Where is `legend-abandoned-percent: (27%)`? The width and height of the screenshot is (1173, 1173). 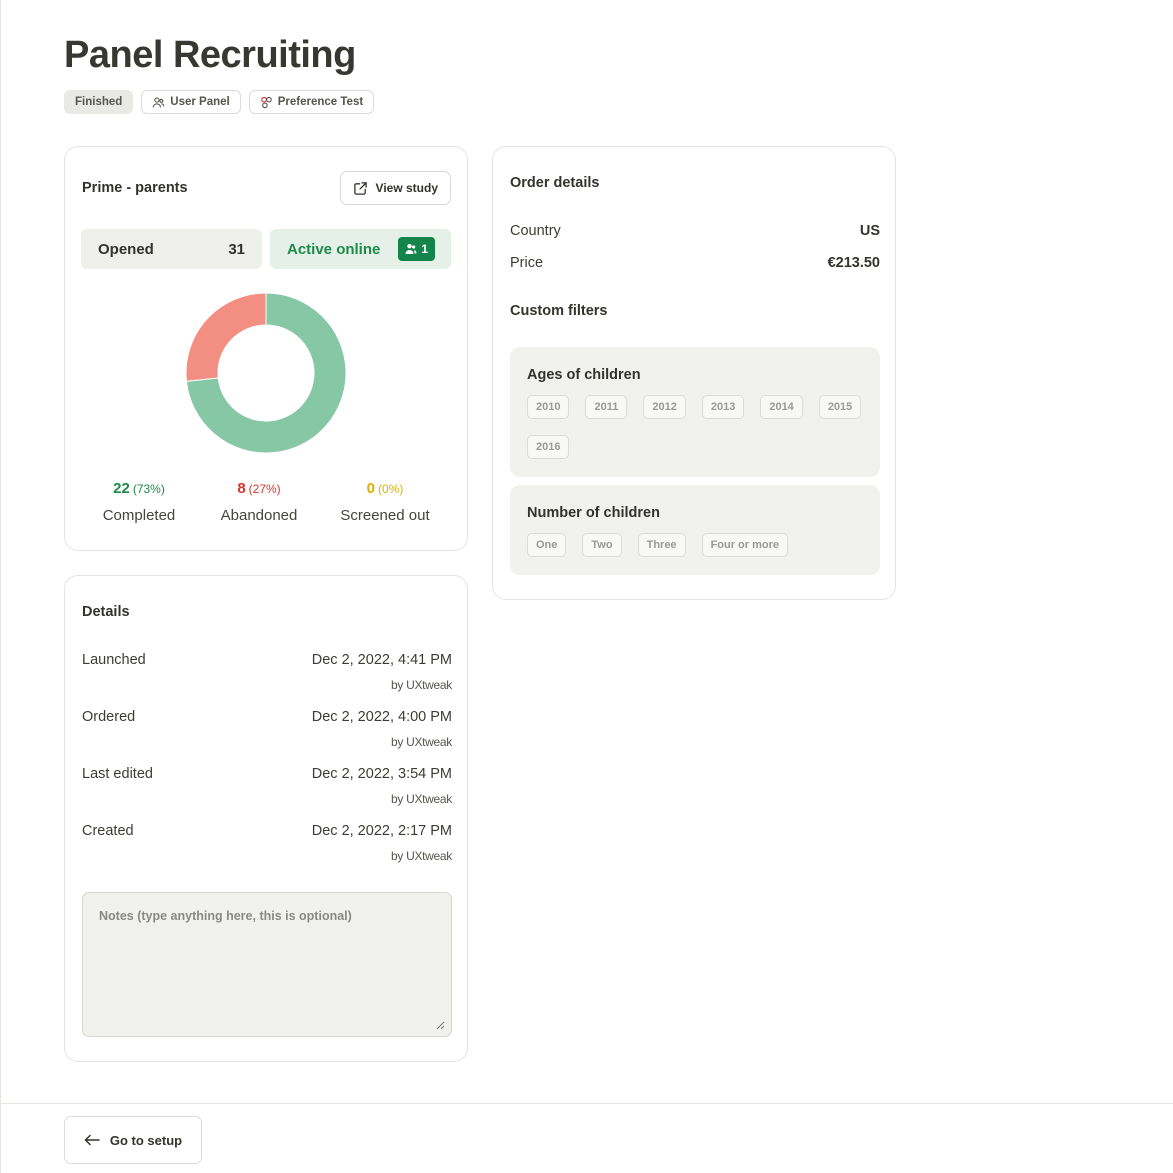 legend-abandoned-percent: (27%) is located at coordinates (264, 489).